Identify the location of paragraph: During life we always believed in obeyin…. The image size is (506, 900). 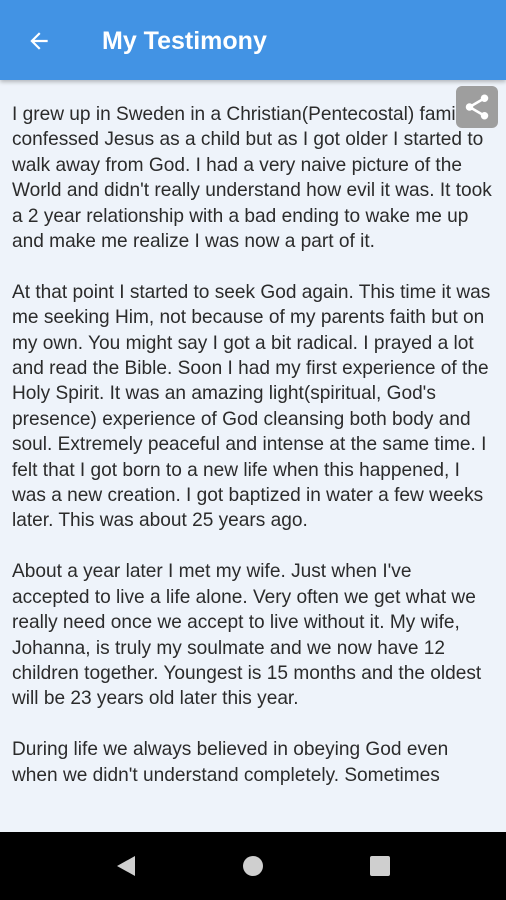
(230, 762).